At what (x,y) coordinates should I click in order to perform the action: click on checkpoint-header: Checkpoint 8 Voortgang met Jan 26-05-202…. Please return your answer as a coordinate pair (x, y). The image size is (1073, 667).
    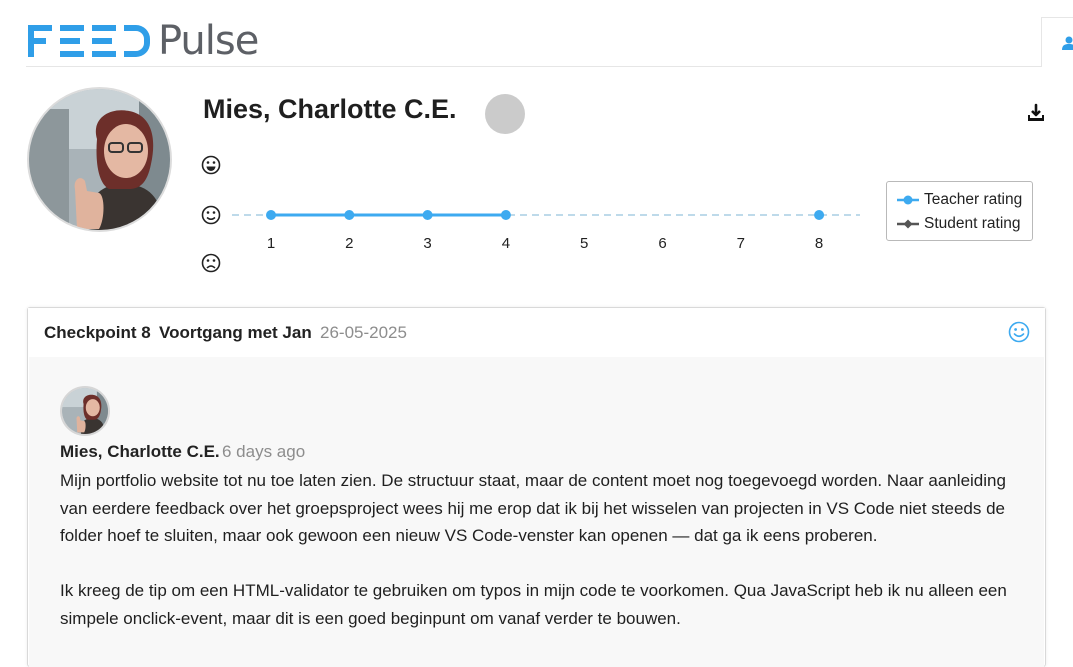
    Looking at the image, I should click on (536, 332).